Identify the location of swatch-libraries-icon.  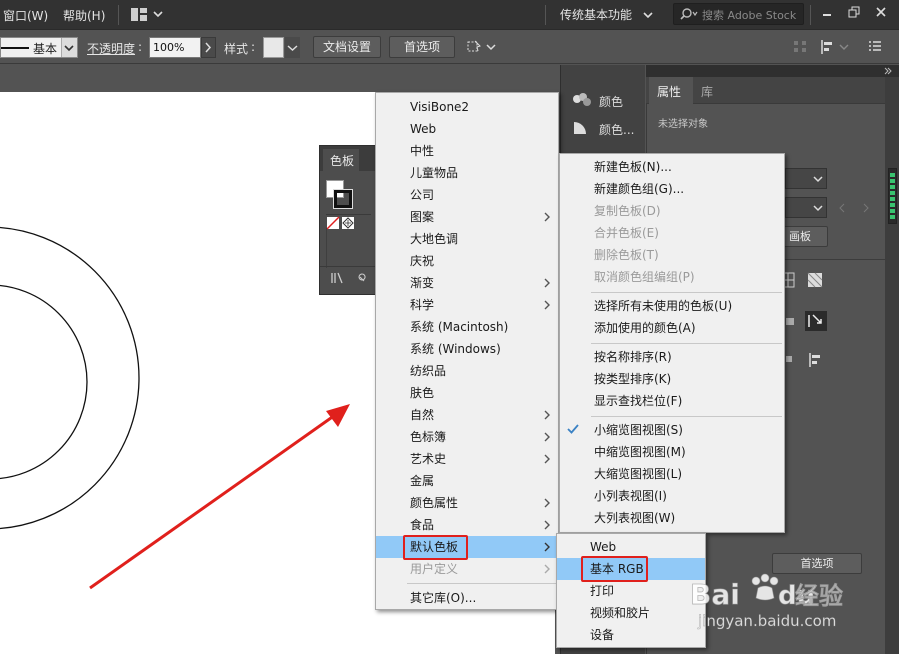
(350, 278).